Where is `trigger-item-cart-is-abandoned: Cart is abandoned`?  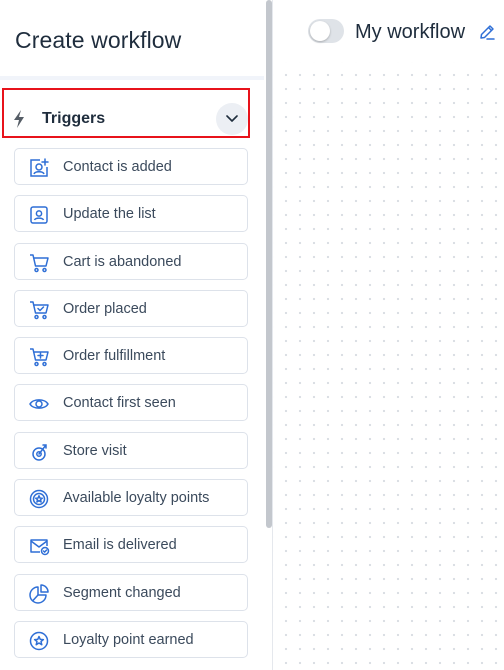 trigger-item-cart-is-abandoned: Cart is abandoned is located at coordinates (131, 261).